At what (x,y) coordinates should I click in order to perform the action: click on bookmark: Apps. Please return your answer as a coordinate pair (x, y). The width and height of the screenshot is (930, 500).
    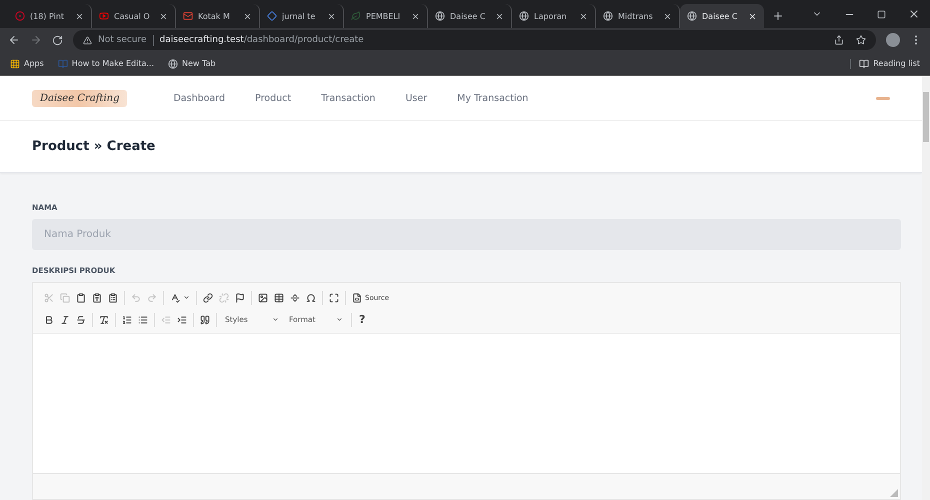
    Looking at the image, I should click on (27, 63).